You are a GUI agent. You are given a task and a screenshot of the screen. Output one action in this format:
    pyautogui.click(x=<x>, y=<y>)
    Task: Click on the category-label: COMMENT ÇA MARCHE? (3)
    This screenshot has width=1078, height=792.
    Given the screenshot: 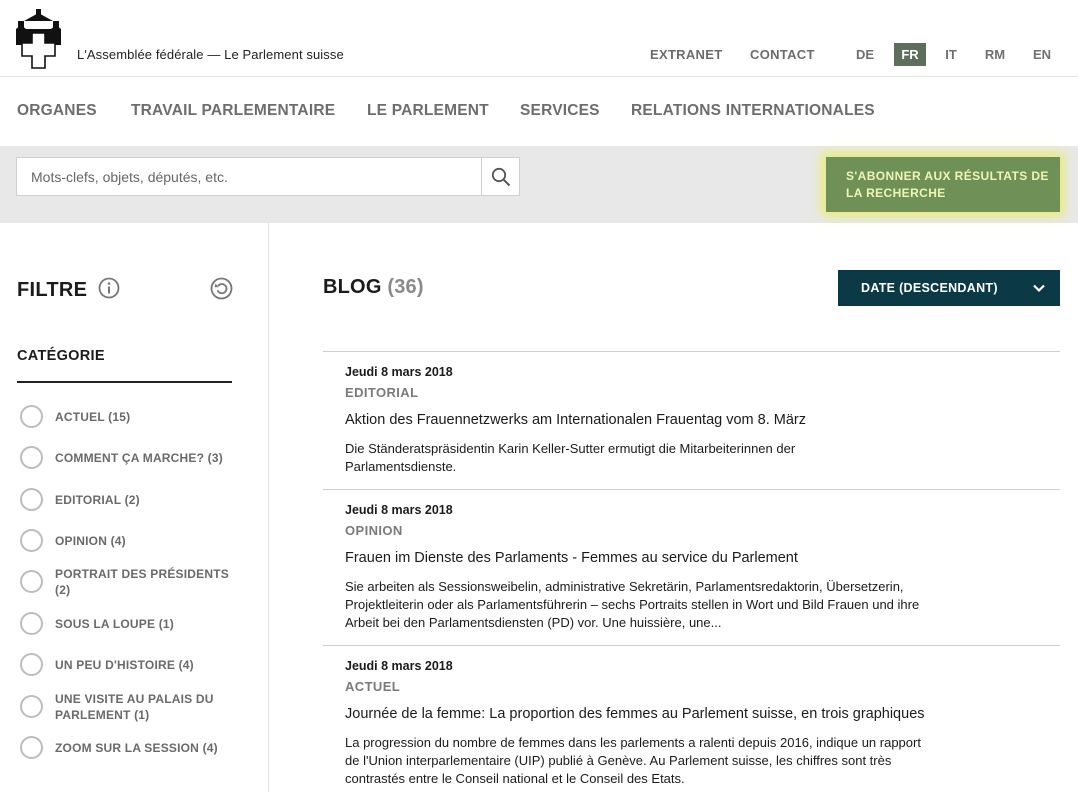 What is the action you would take?
    pyautogui.click(x=139, y=458)
    